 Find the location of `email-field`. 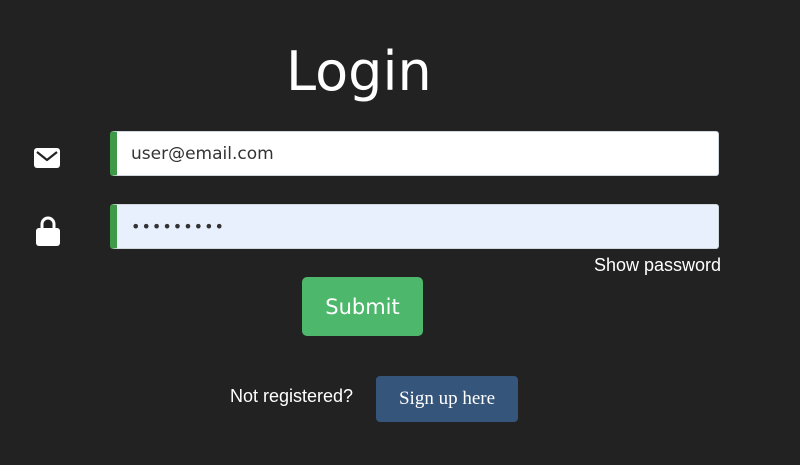

email-field is located at coordinates (414, 153).